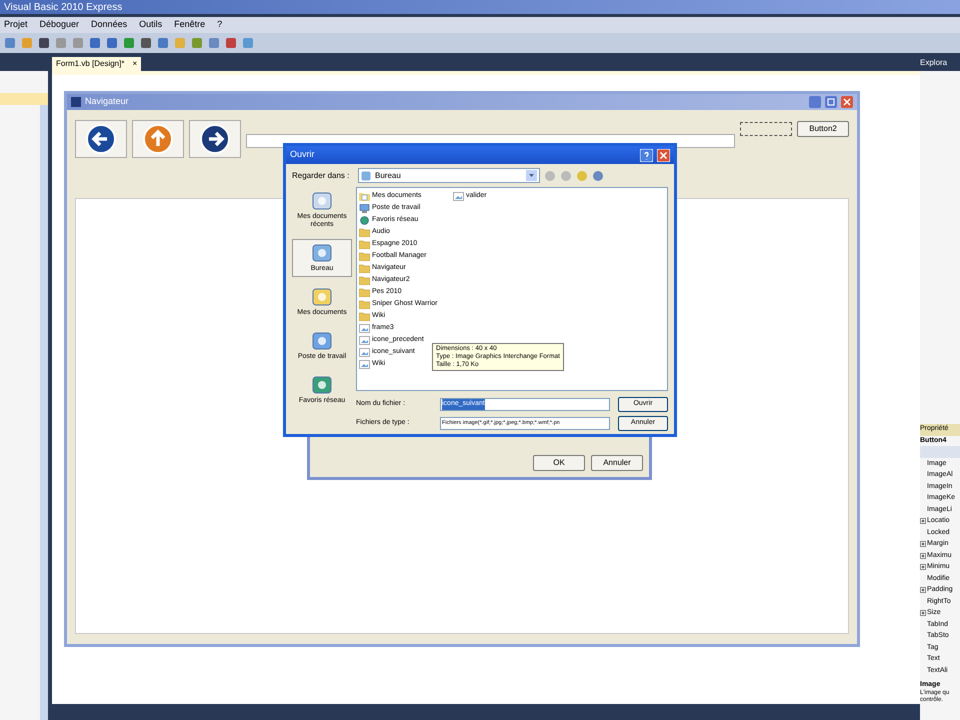  Describe the element at coordinates (646, 155) in the screenshot. I see `help-icon` at that location.